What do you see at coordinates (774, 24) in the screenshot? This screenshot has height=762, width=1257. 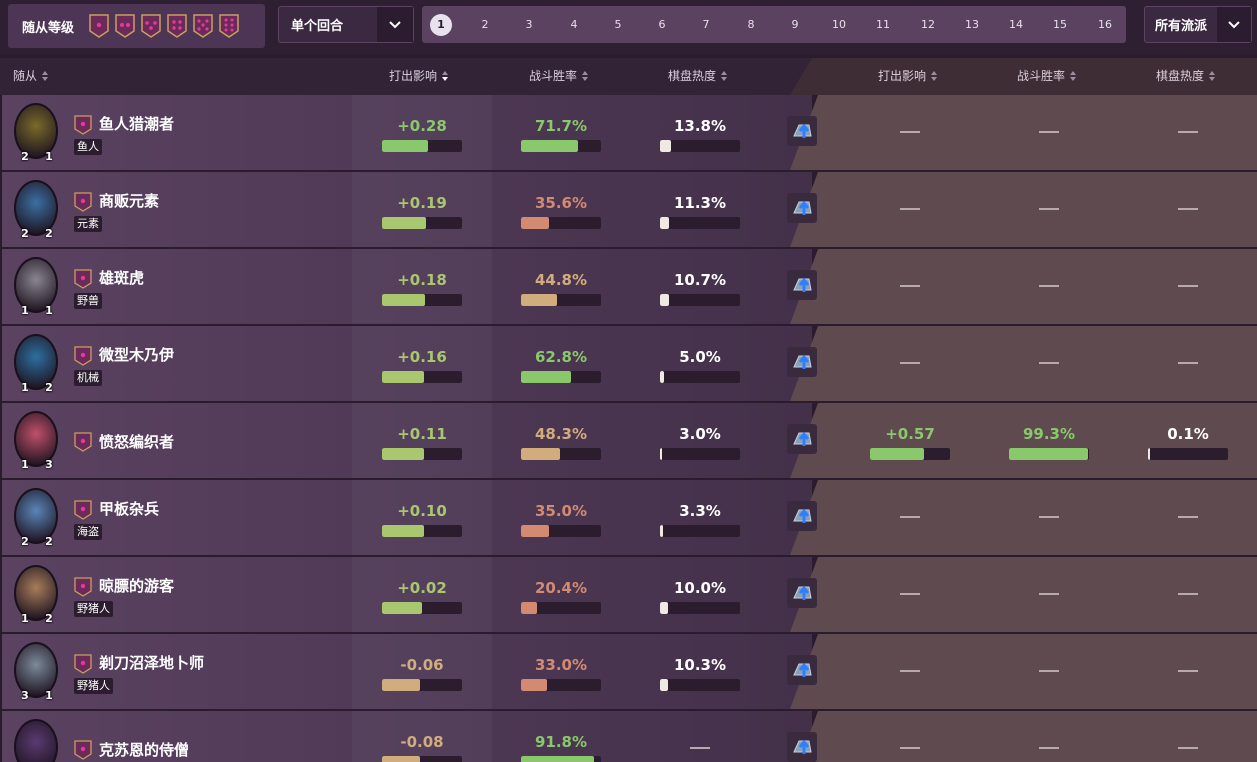 I see `round-selector: 1 2 3 4 5 6 7 8 9 10 11 12 13 14 15 16` at bounding box center [774, 24].